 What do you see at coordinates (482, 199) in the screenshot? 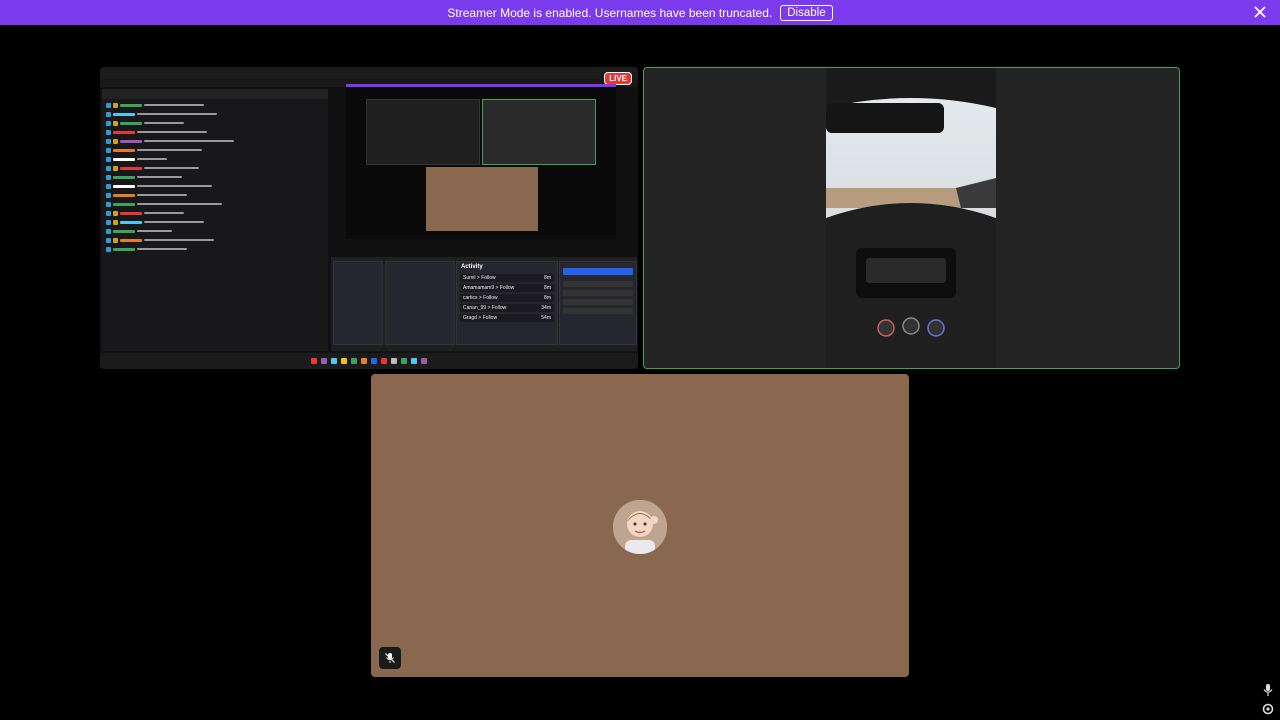
I see `nested-avatar-preview` at bounding box center [482, 199].